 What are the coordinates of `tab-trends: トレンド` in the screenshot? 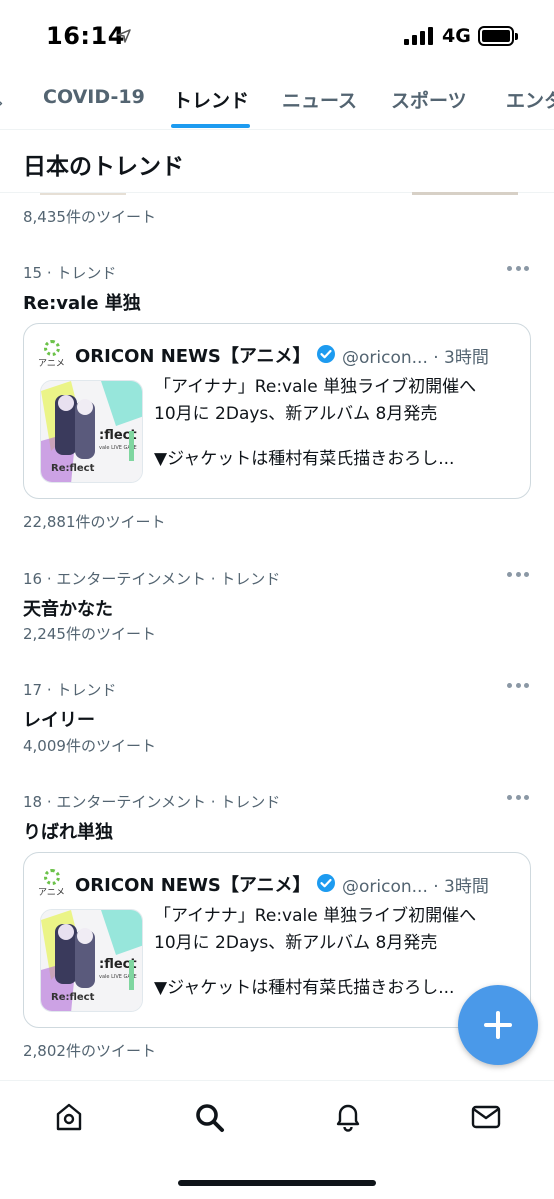 It's located at (211, 99).